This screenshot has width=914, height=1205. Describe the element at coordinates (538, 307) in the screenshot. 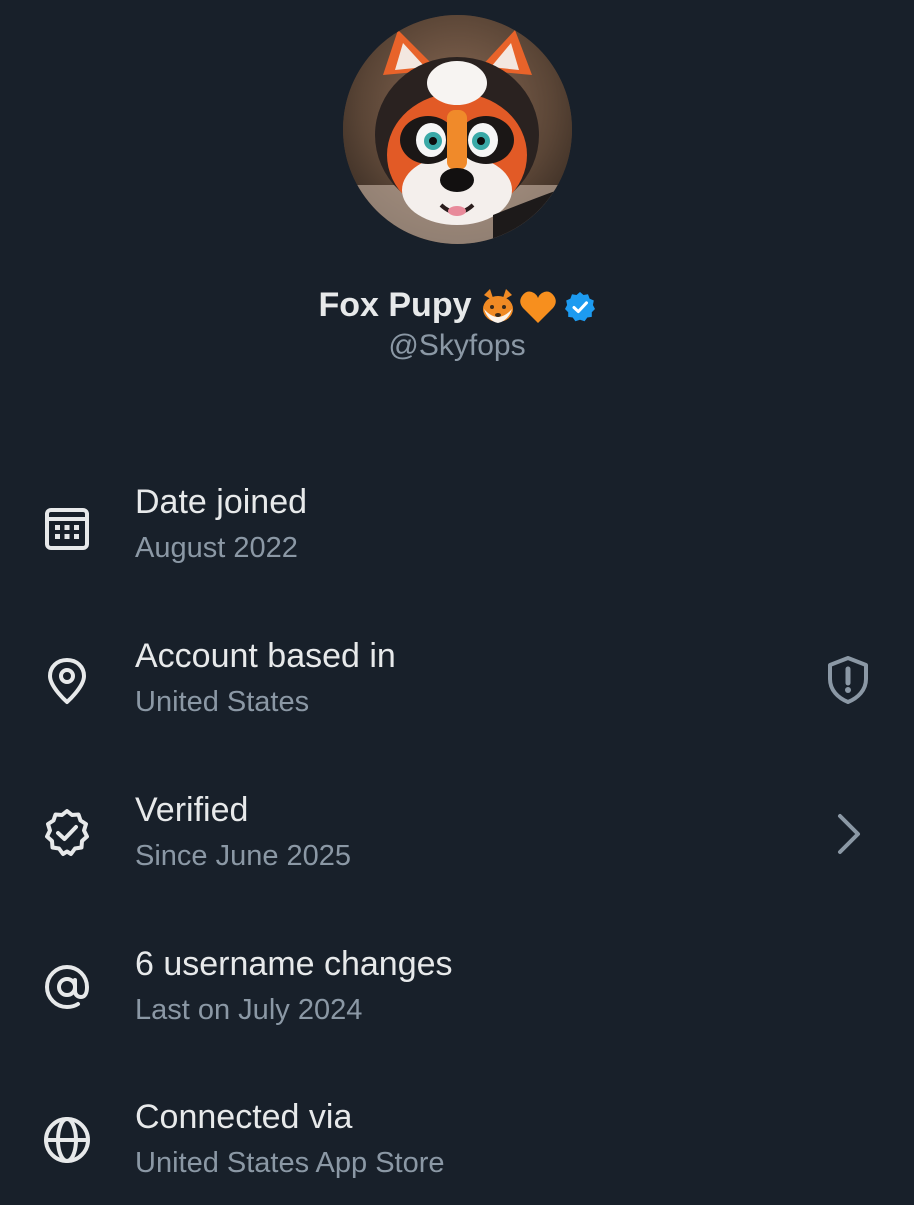

I see `orange-heart-emoji-icon` at that location.